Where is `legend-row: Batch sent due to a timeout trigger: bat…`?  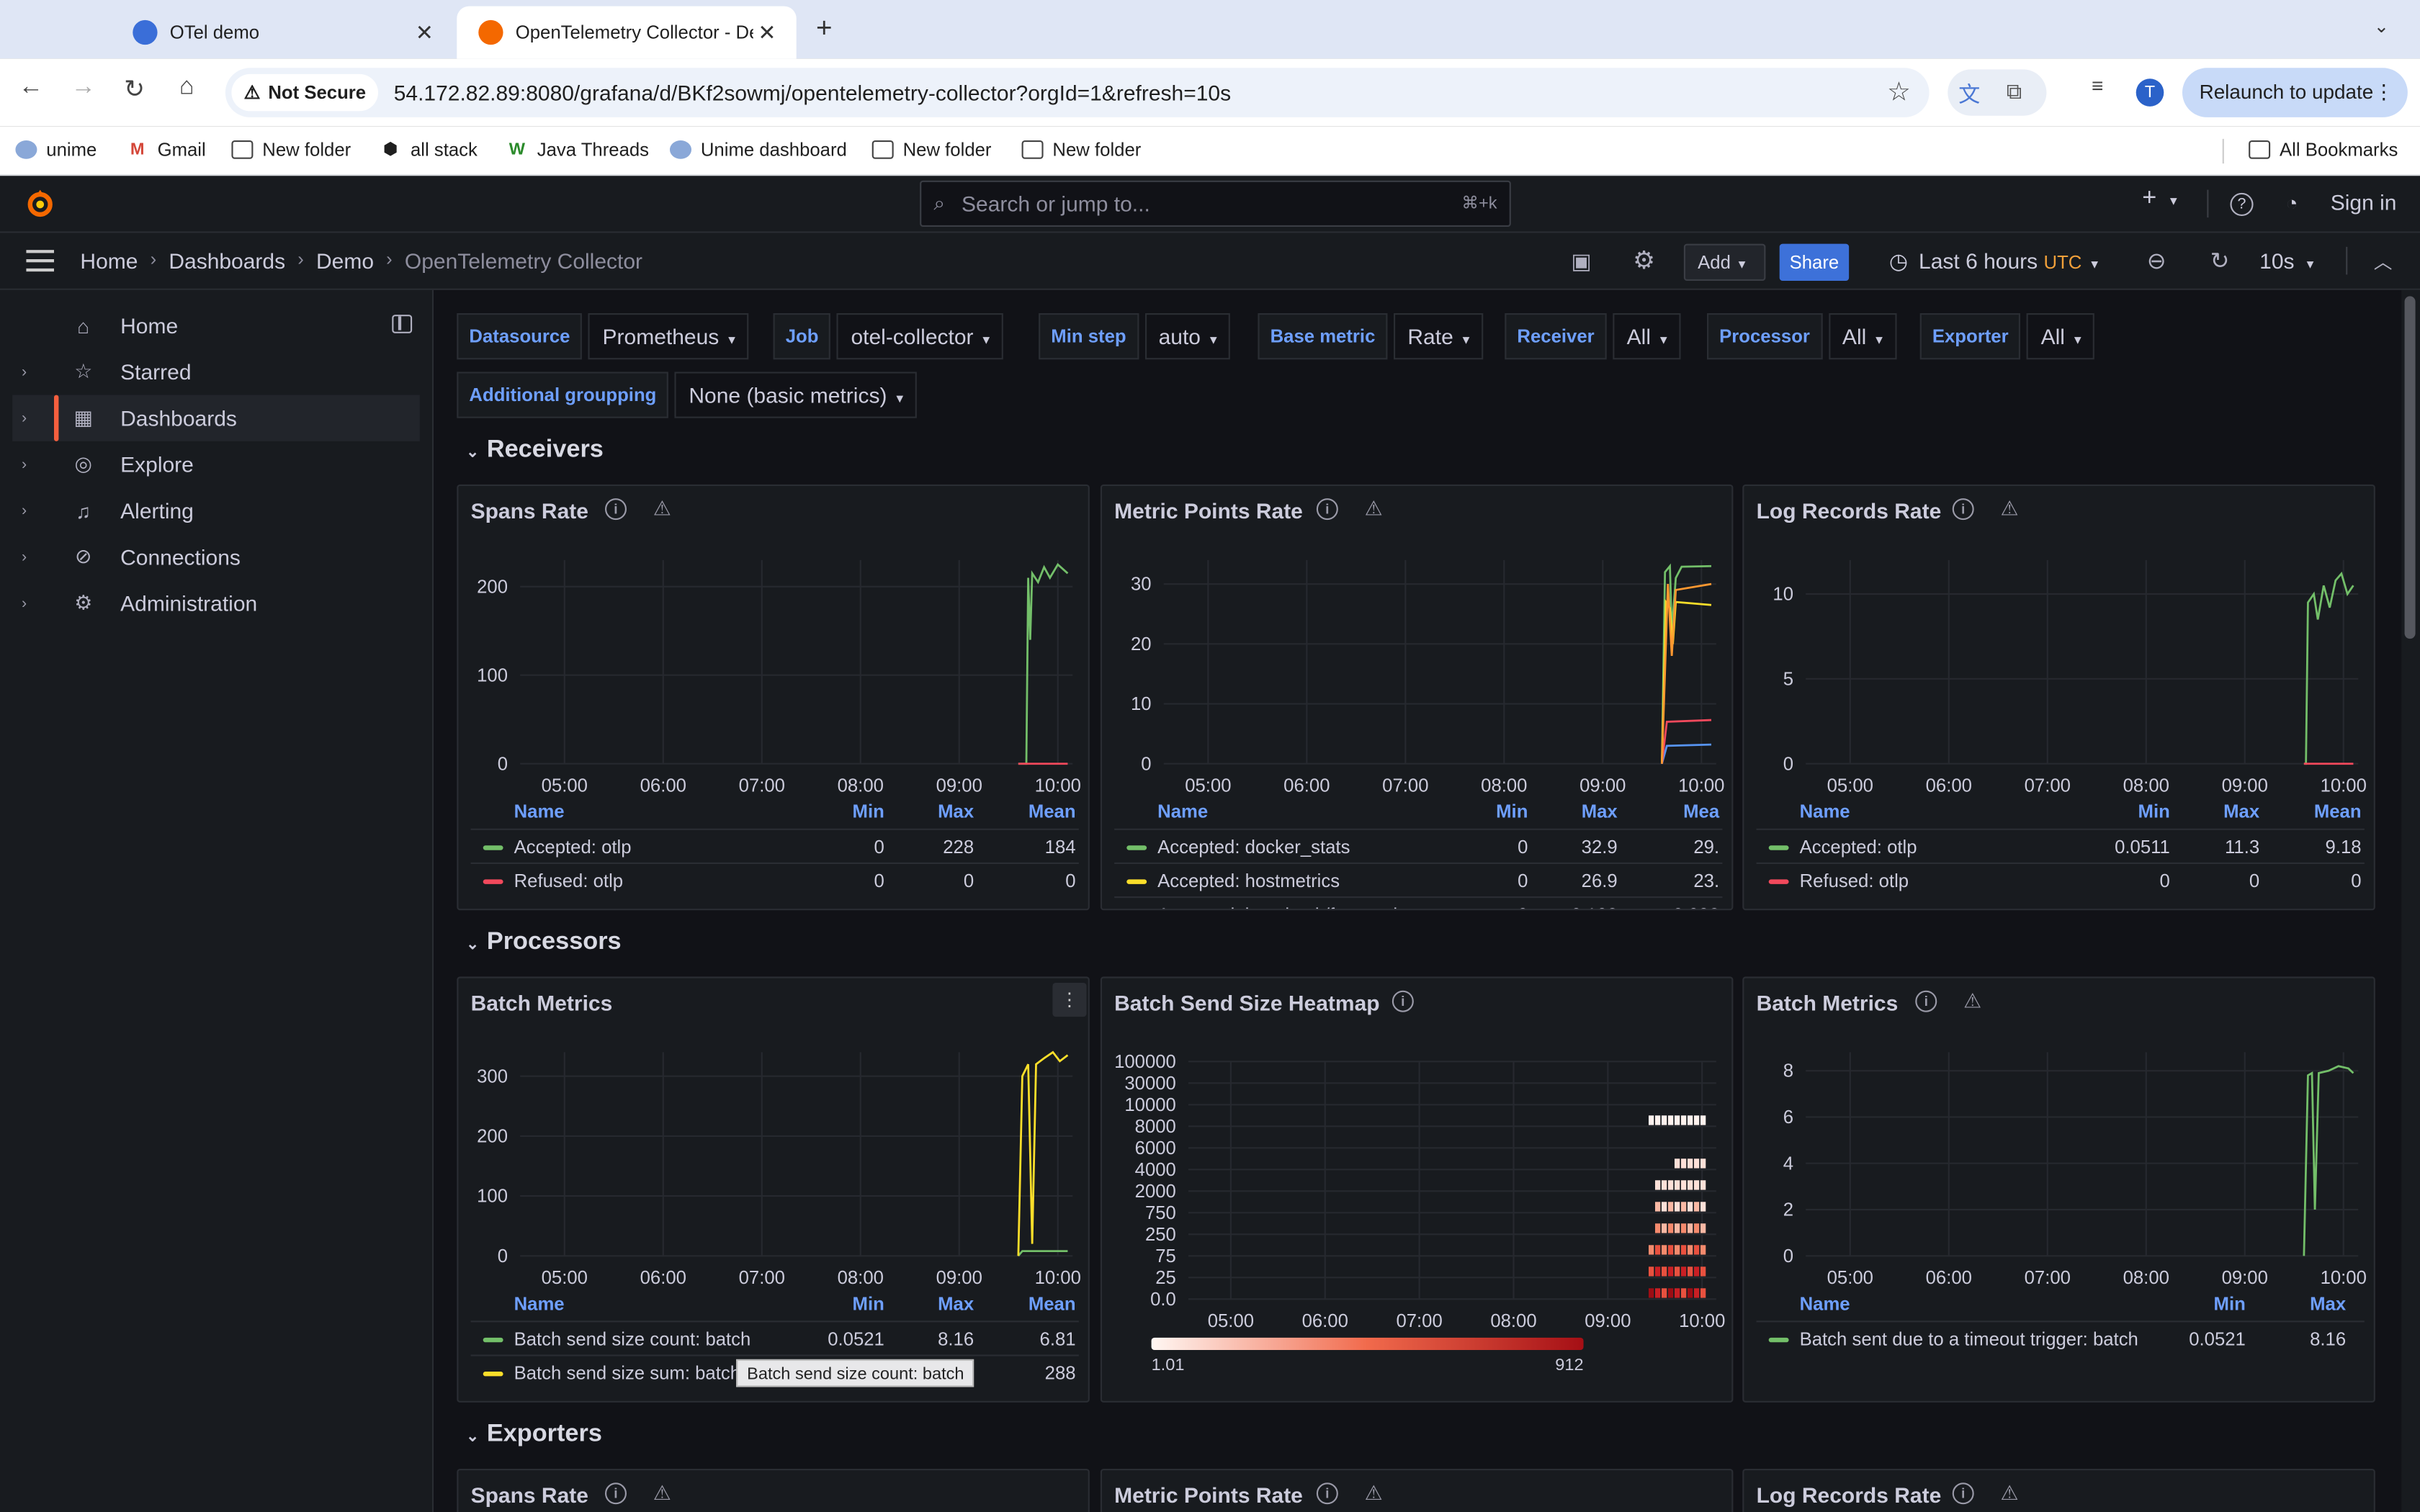
legend-row: Batch sent due to a timeout trigger: bat… is located at coordinates (2060, 1337).